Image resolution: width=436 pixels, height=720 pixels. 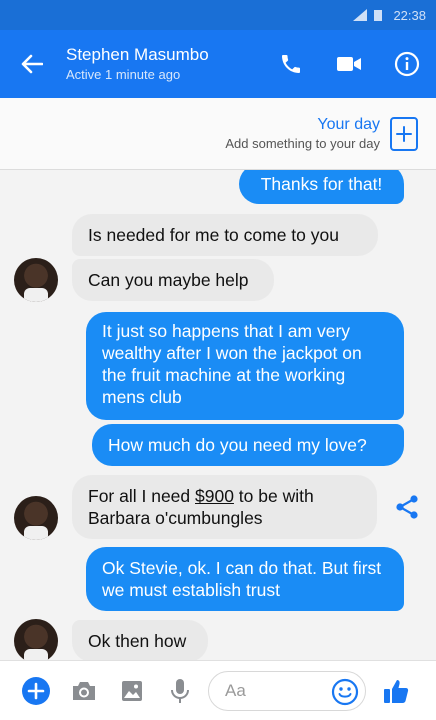 I want to click on image-icon, so click(x=132, y=690).